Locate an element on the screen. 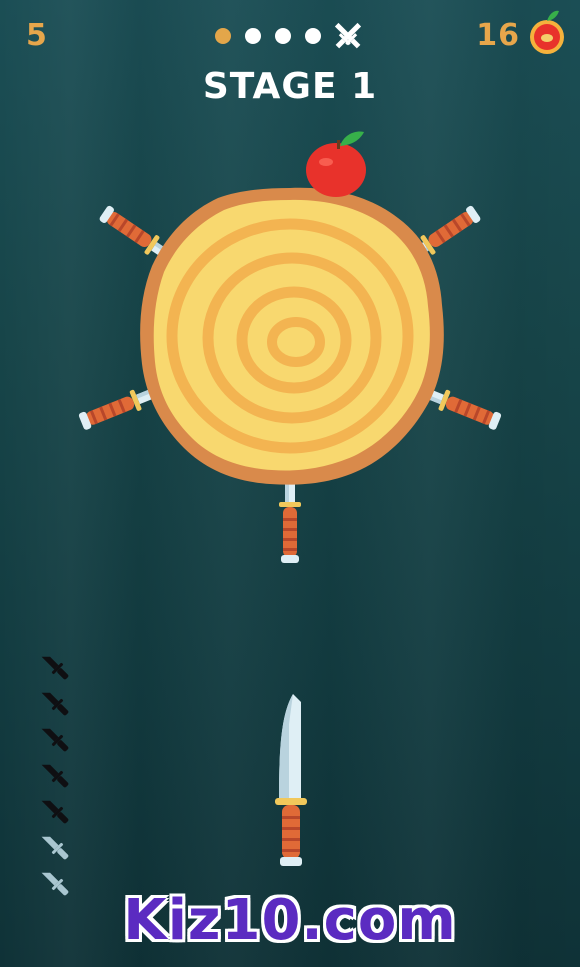 The image size is (580, 967). player-knife is located at coordinates (291, 780).